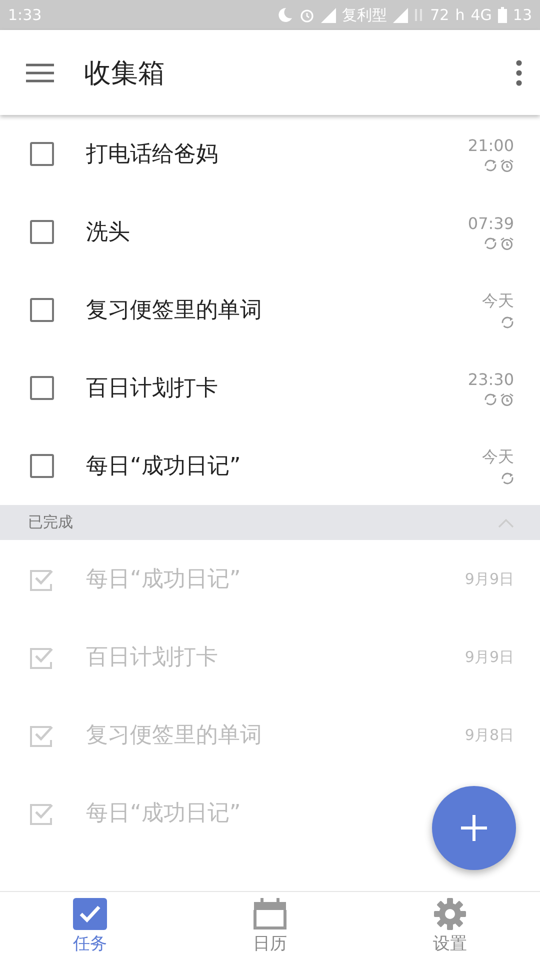 This screenshot has height=960, width=540. I want to click on page-title: 收集箱, so click(125, 73).